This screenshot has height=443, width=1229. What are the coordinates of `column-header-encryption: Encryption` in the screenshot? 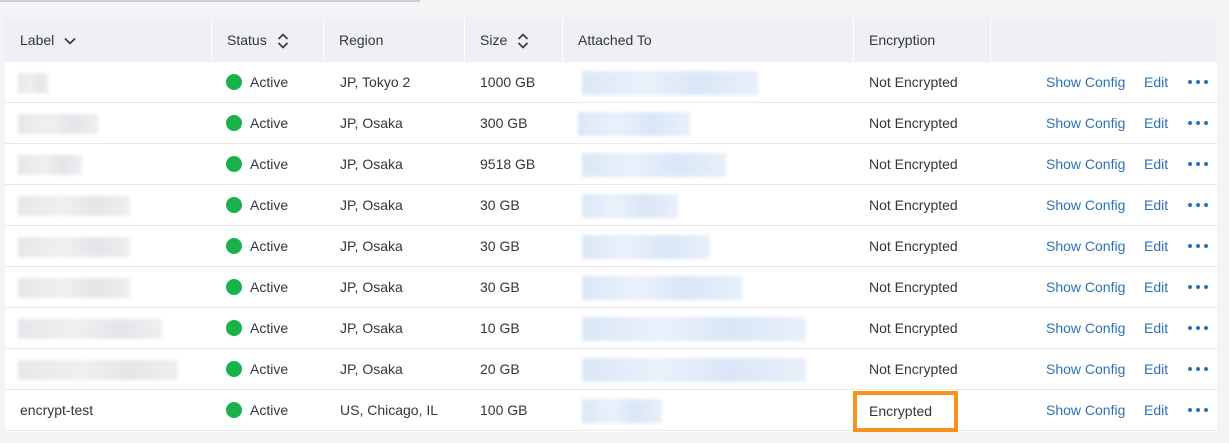 It's located at (922, 40).